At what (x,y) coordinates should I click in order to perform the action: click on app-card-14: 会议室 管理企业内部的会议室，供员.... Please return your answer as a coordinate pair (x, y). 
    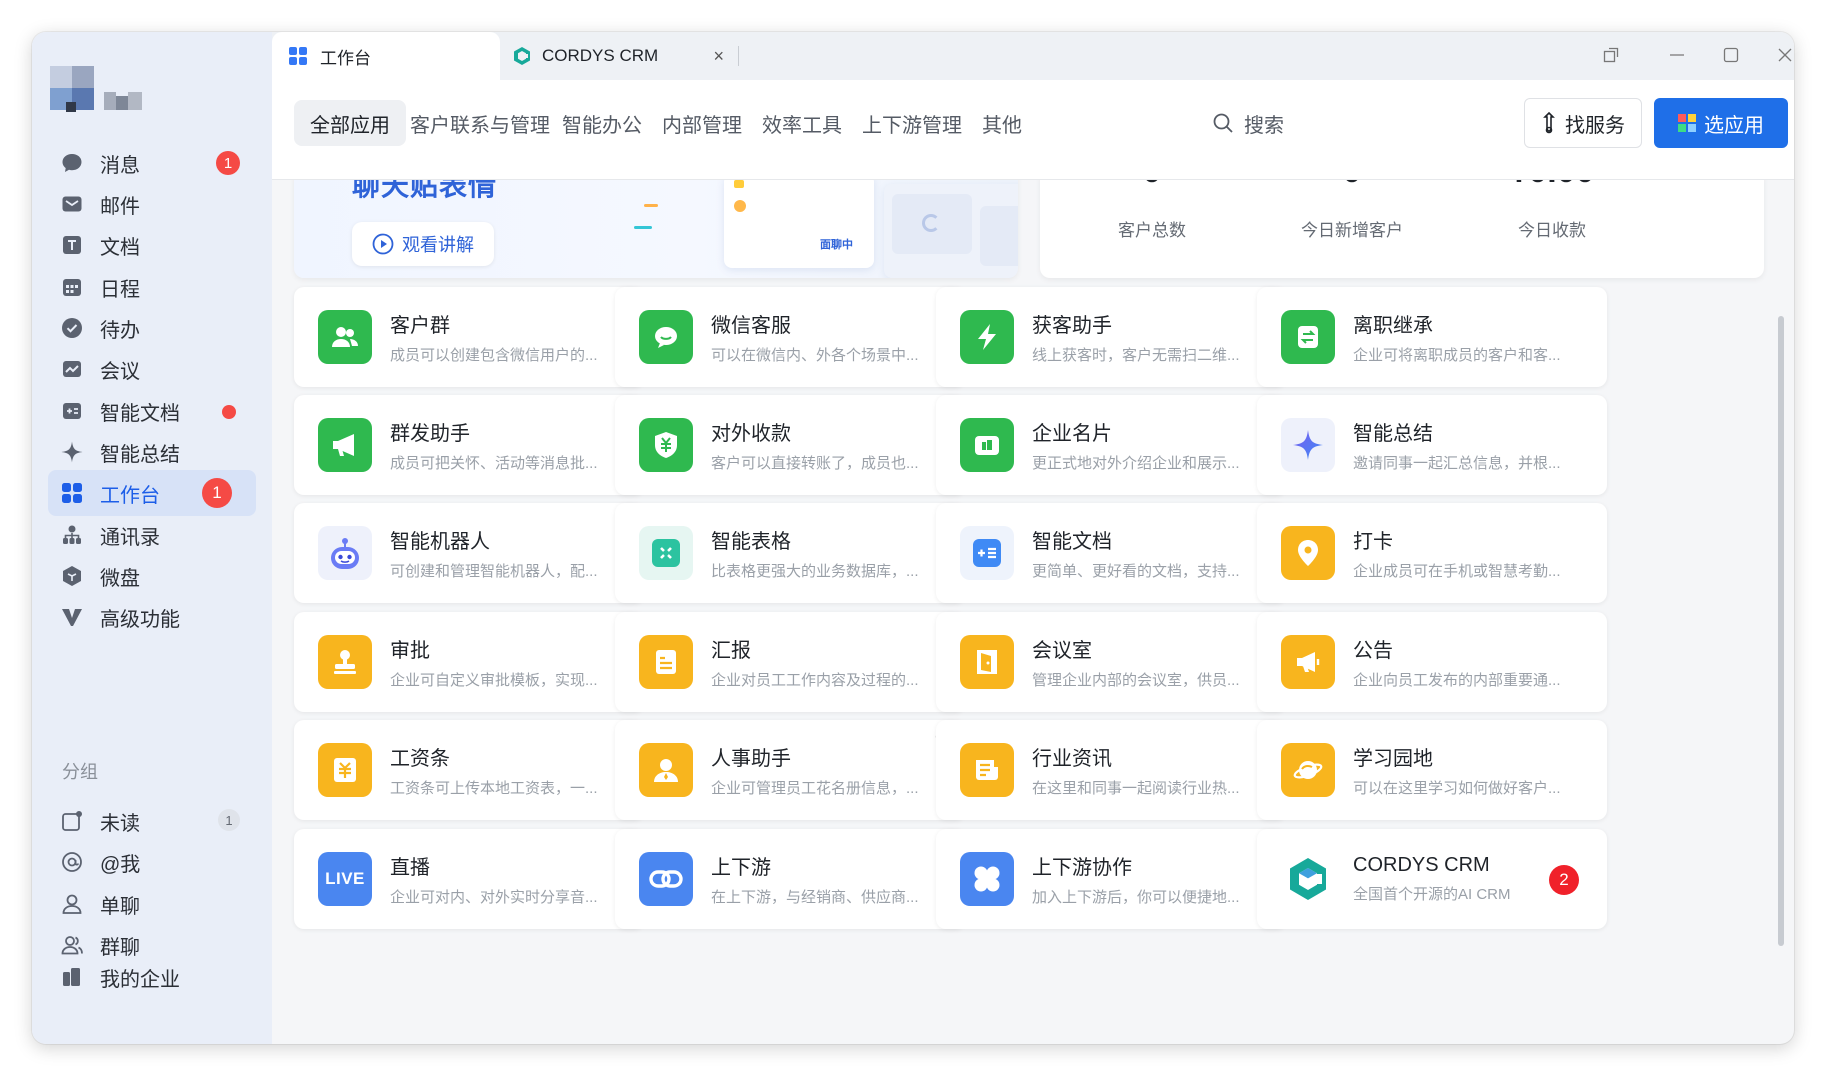
    Looking at the image, I should click on (1111, 662).